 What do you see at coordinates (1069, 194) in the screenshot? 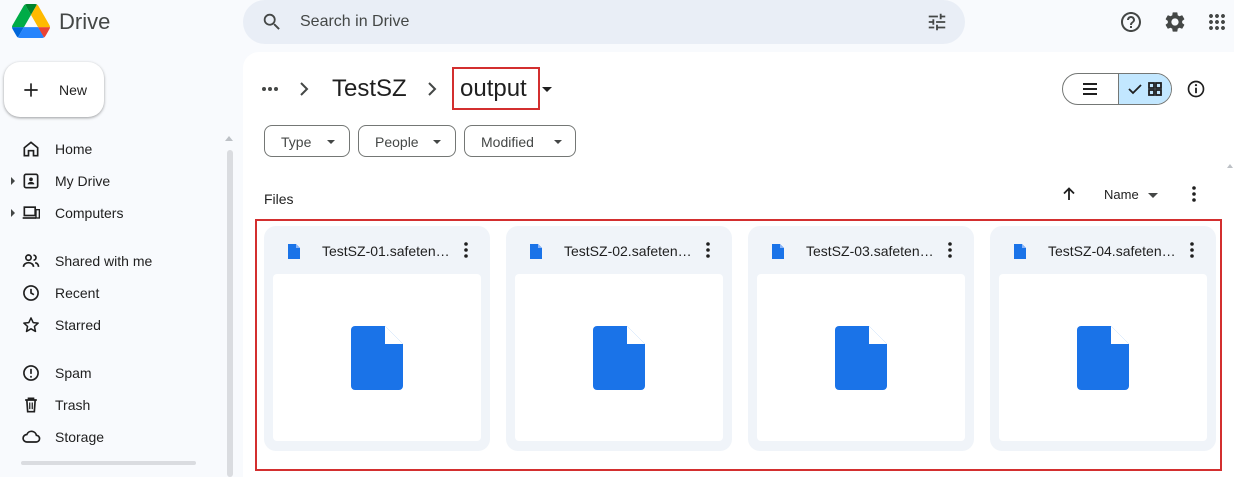
I see `arrow-up-icon` at bounding box center [1069, 194].